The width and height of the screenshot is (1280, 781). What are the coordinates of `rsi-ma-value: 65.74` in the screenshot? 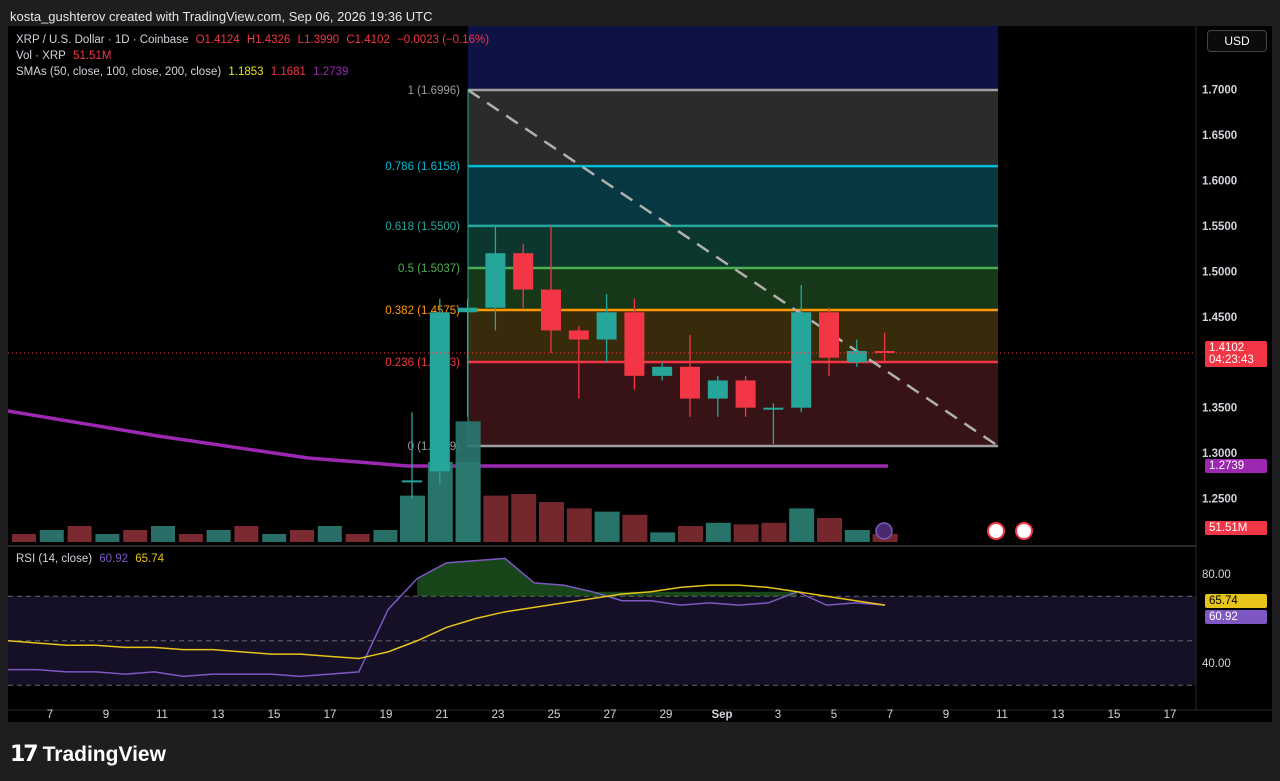 It's located at (150, 559).